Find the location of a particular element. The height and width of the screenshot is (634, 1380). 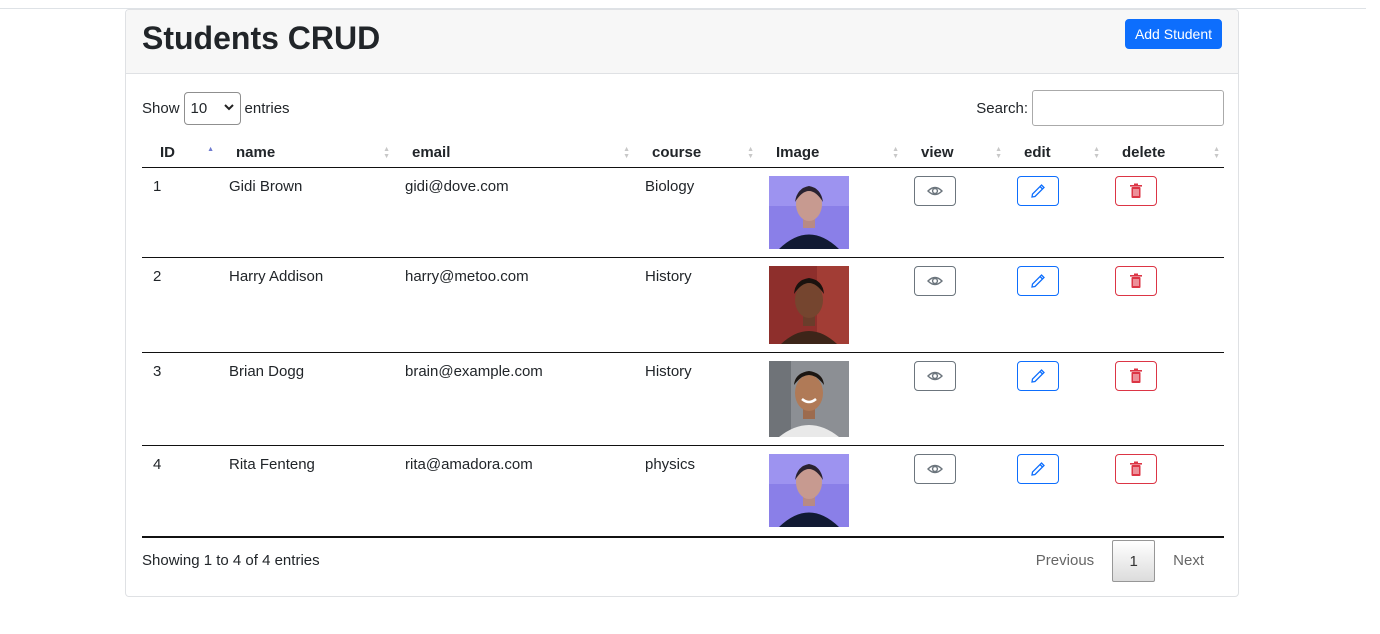

cell-name: Gidi Brown is located at coordinates (306, 212).